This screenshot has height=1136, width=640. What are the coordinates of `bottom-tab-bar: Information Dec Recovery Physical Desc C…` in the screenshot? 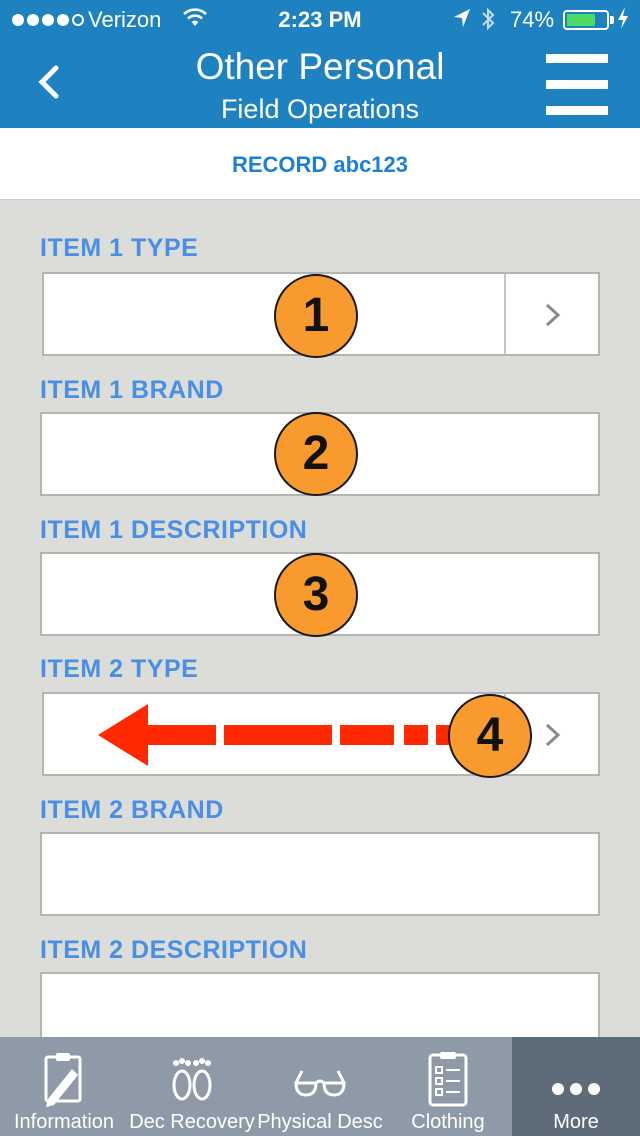 It's located at (320, 1086).